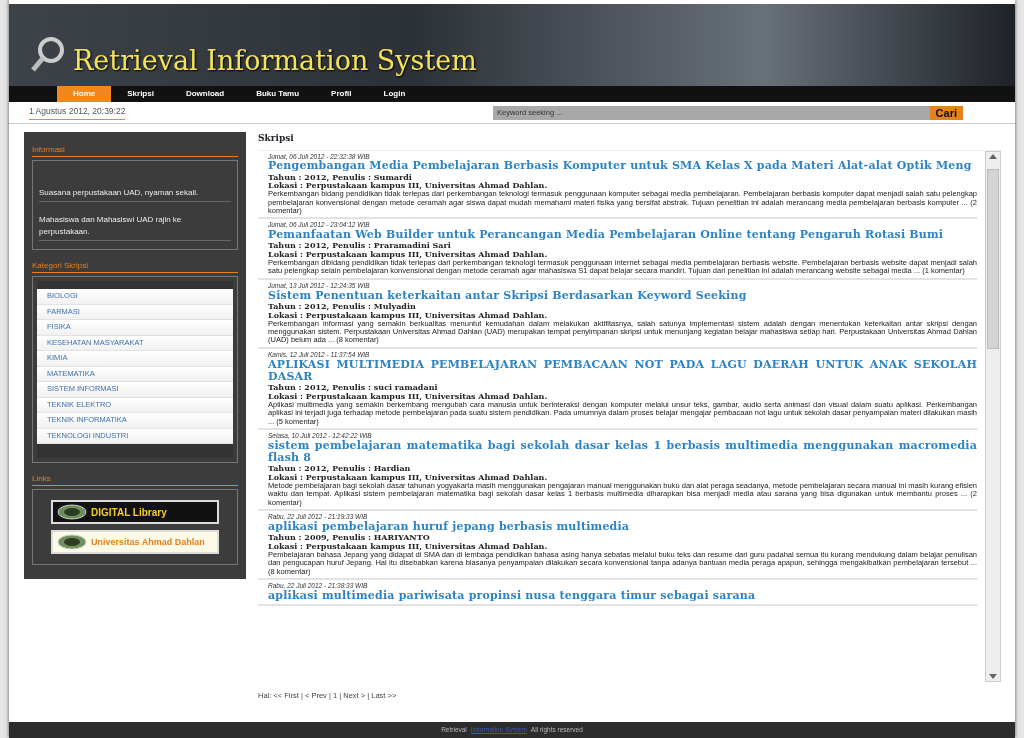 This screenshot has width=1024, height=738. I want to click on scrollbar, so click(993, 416).